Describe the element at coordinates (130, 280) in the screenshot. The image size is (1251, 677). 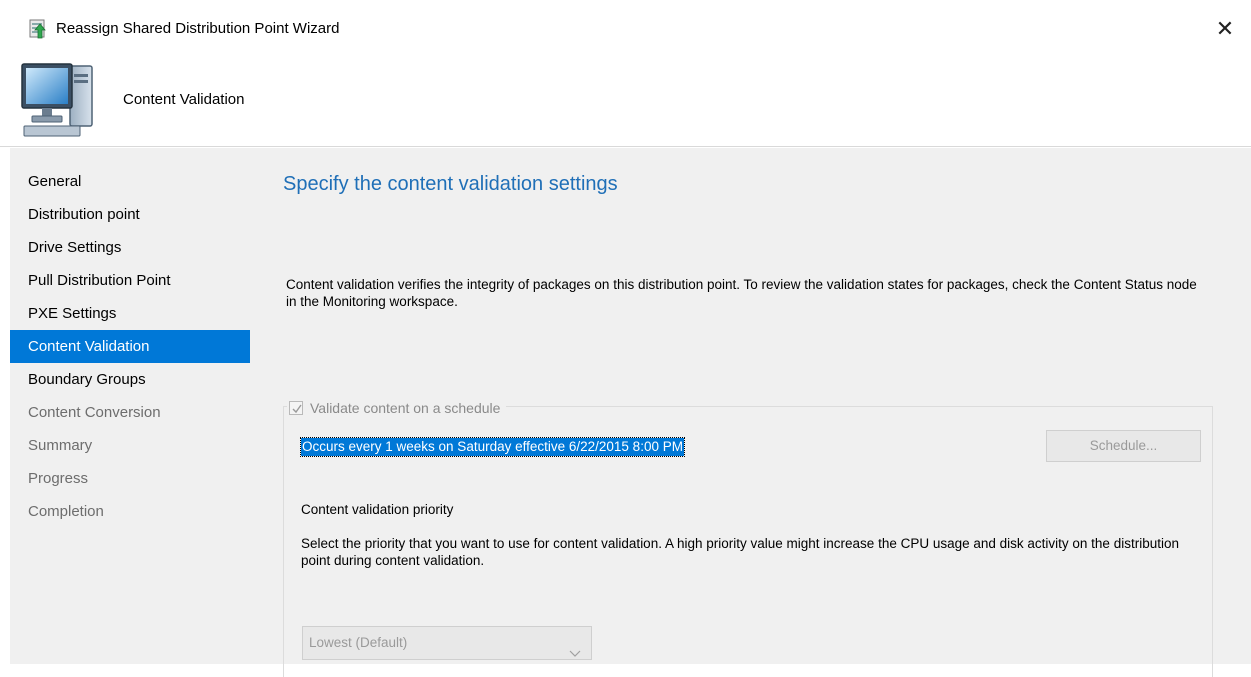
I see `nav-item-pull-distribution-point: Pull Distribution Point` at that location.